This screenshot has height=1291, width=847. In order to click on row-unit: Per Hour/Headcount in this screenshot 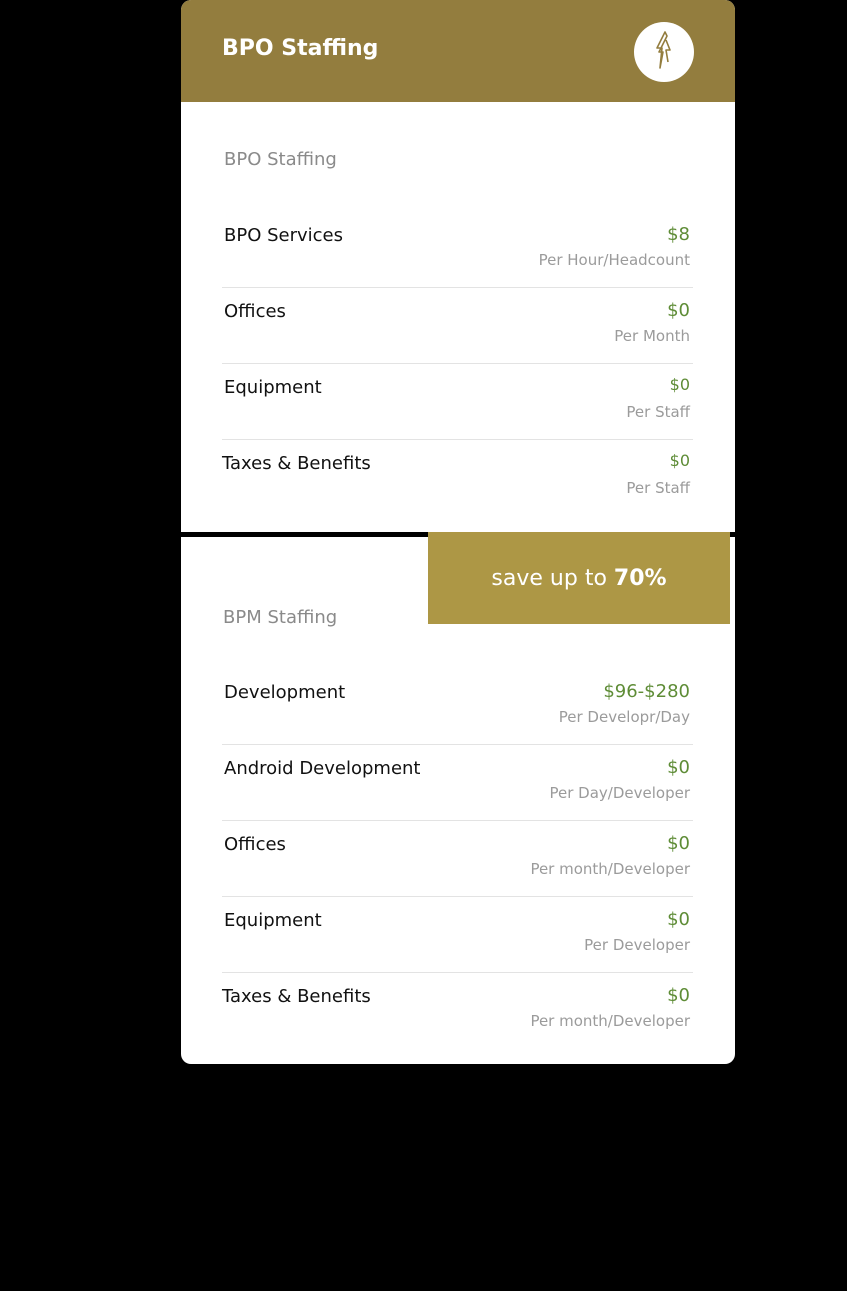, I will do `click(614, 260)`.